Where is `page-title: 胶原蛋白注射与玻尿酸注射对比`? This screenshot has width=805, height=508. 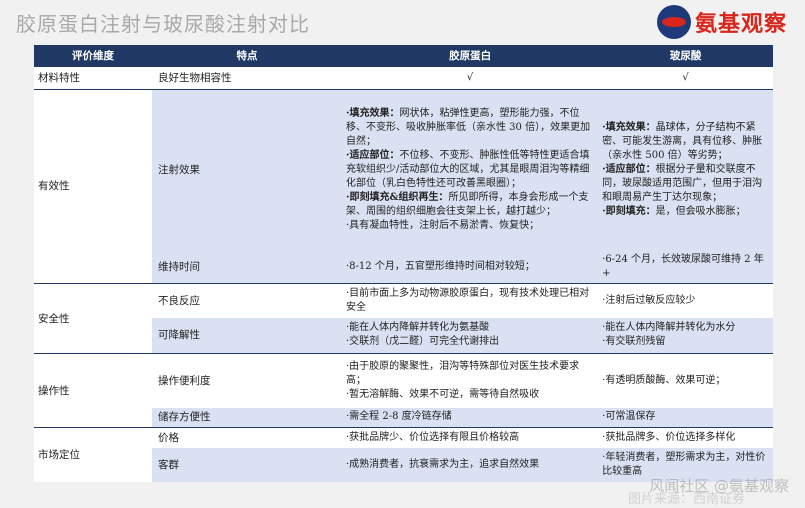 page-title: 胶原蛋白注射与玻尿酸注射对比 is located at coordinates (163, 24).